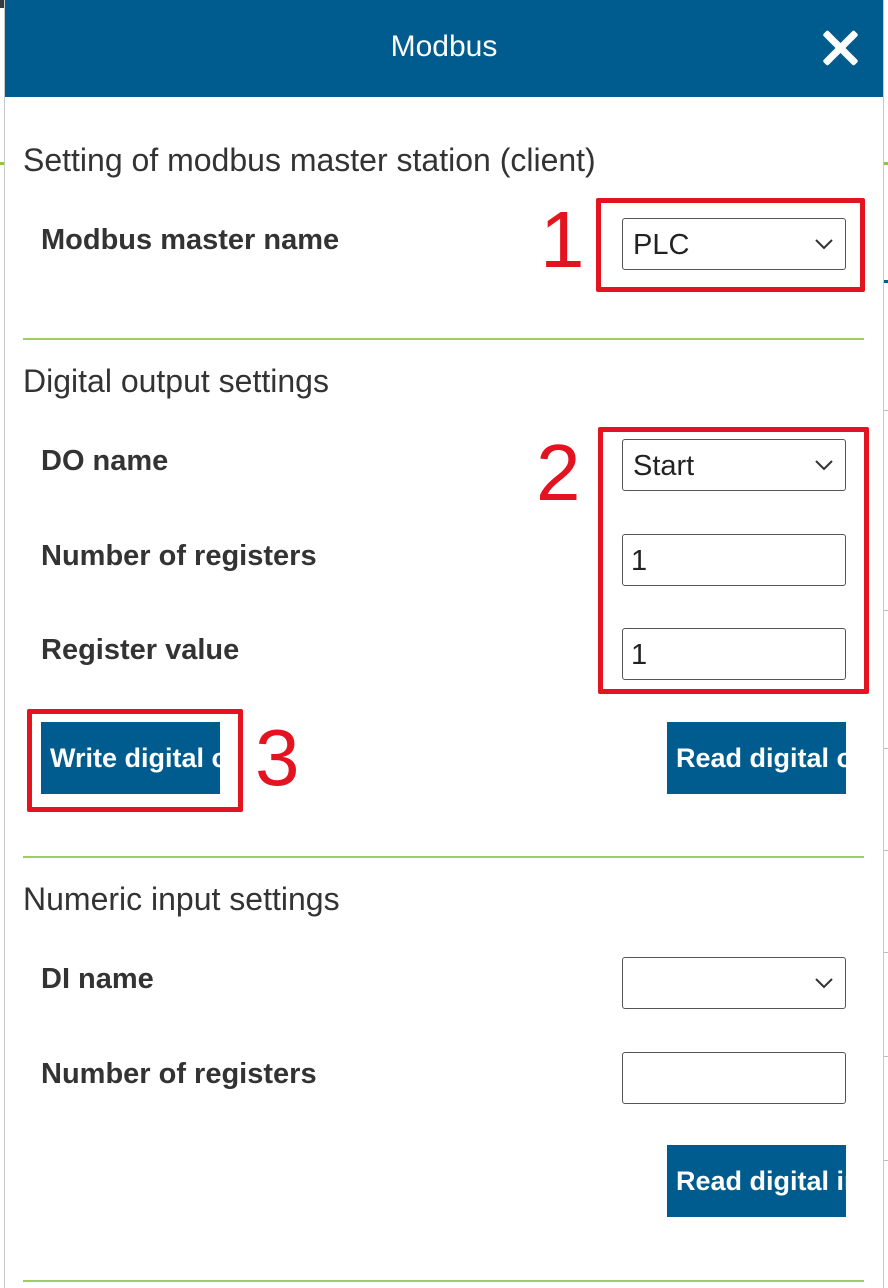  I want to click on read-digital-output-button: Read digital o, so click(756, 758).